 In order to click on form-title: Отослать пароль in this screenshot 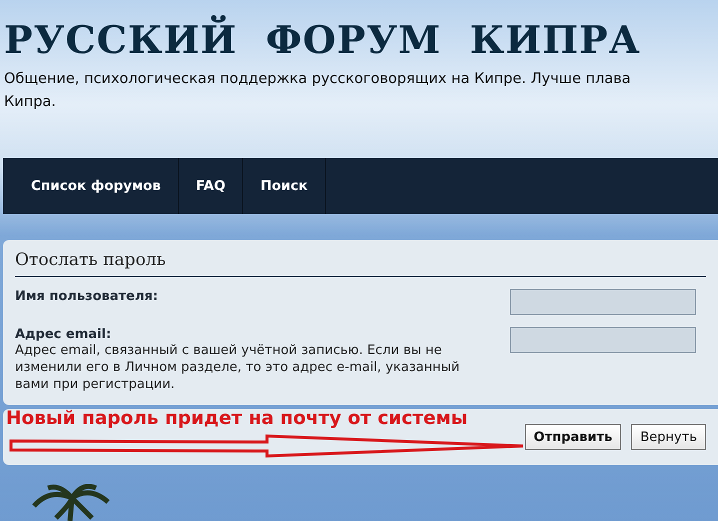, I will do `click(360, 263)`.